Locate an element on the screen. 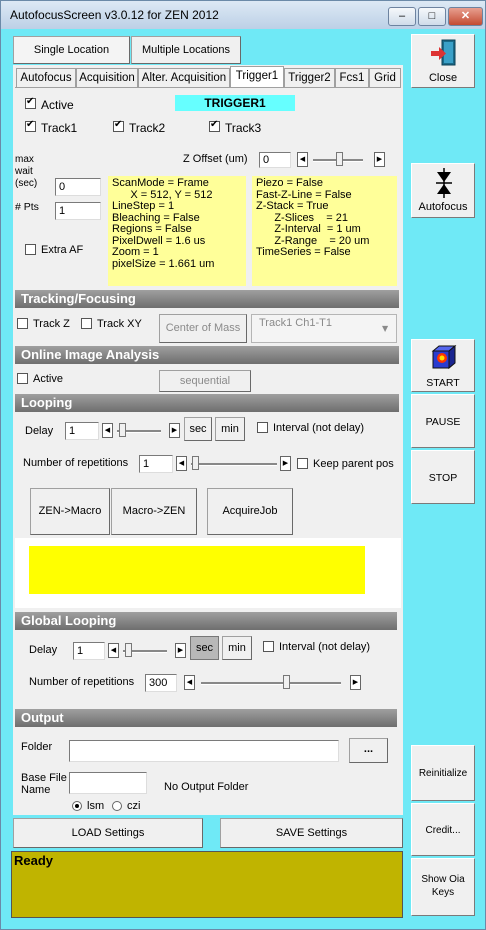 Image resolution: width=486 pixels, height=930 pixels. track2-label: Track2 is located at coordinates (147, 128).